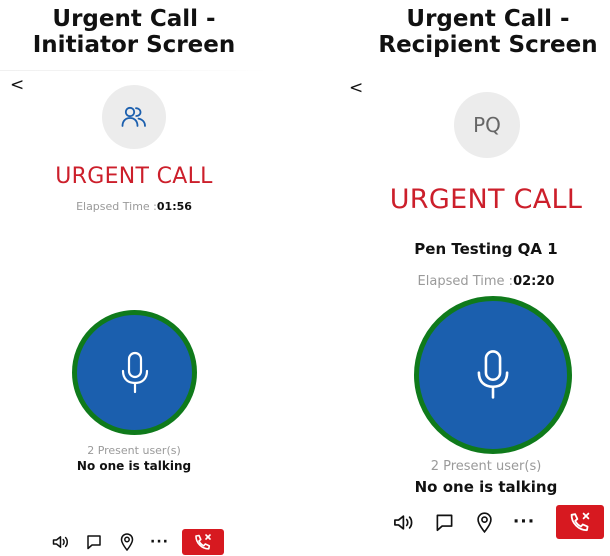 The height and width of the screenshot is (556, 610). Describe the element at coordinates (174, 206) in the screenshot. I see `elapsed-time-value: 01:56` at that location.